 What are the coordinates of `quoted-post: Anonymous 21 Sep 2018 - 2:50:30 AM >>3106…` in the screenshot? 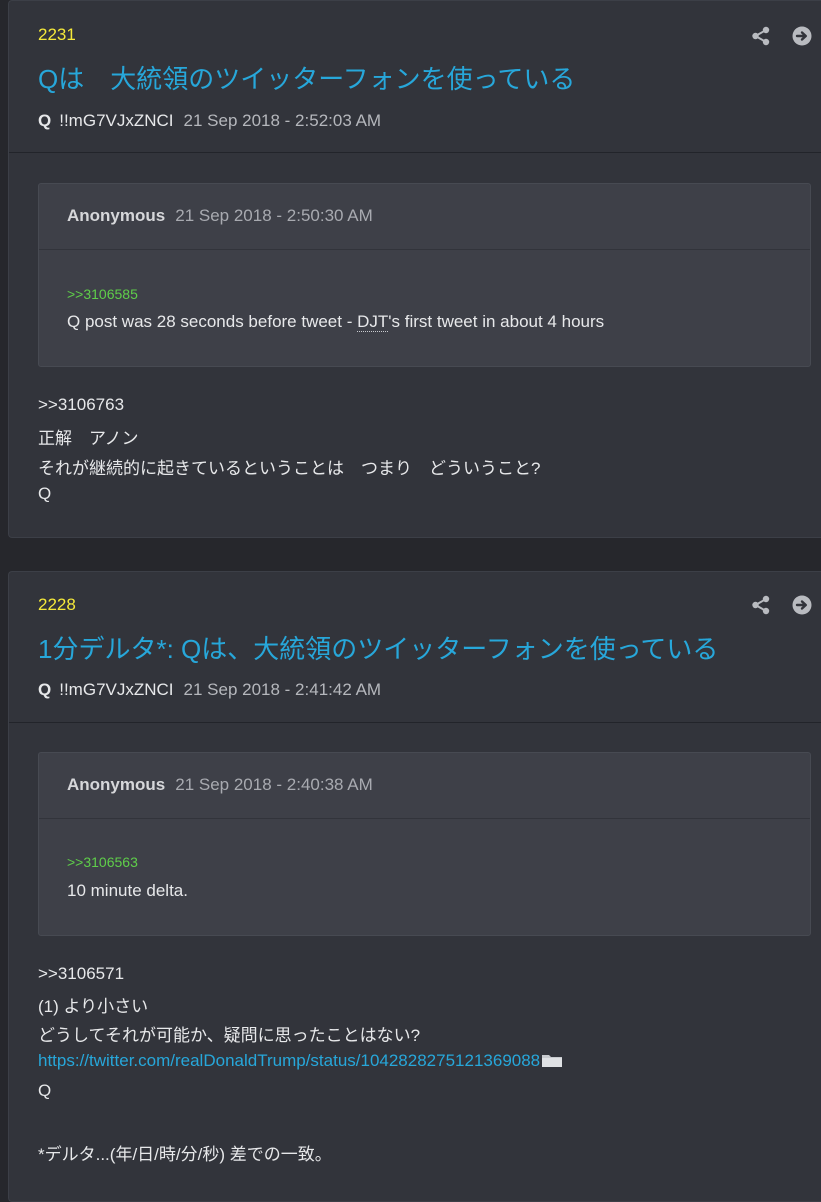 It's located at (424, 275).